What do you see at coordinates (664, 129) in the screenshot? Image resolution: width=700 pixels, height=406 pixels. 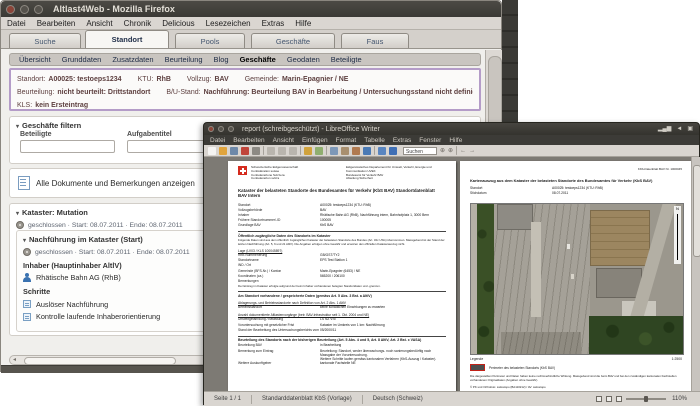 I see `network-signal-icon: ▂▄▆` at bounding box center [664, 129].